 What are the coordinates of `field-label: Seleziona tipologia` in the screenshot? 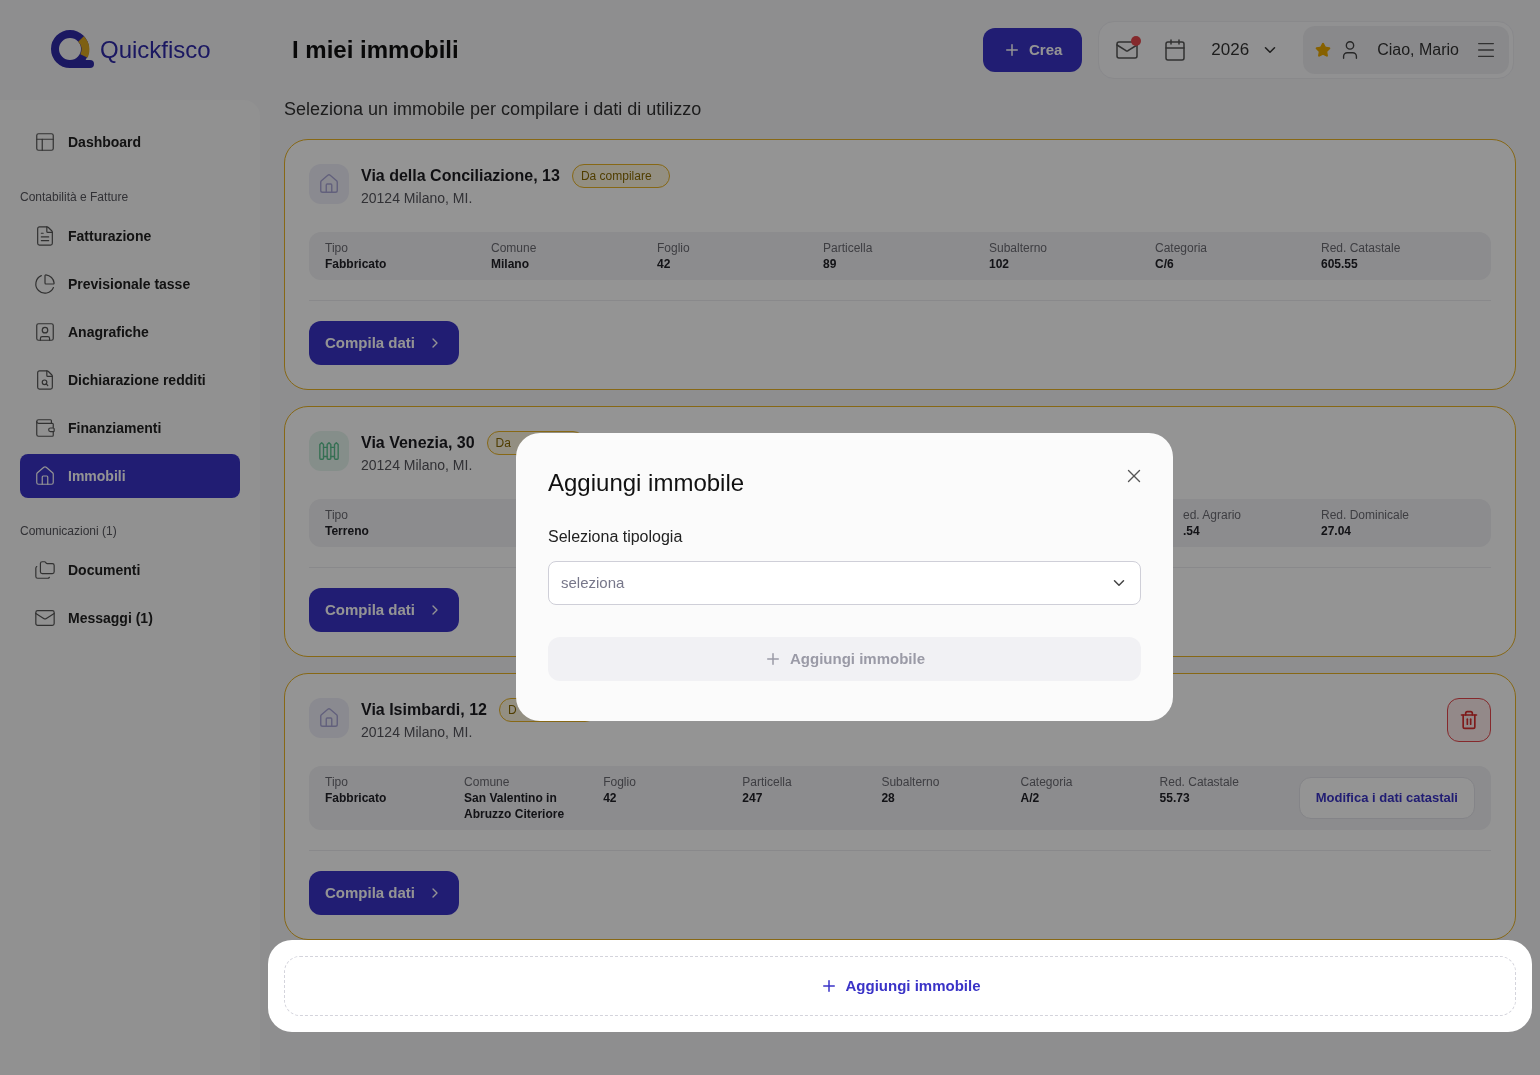 It's located at (616, 537).